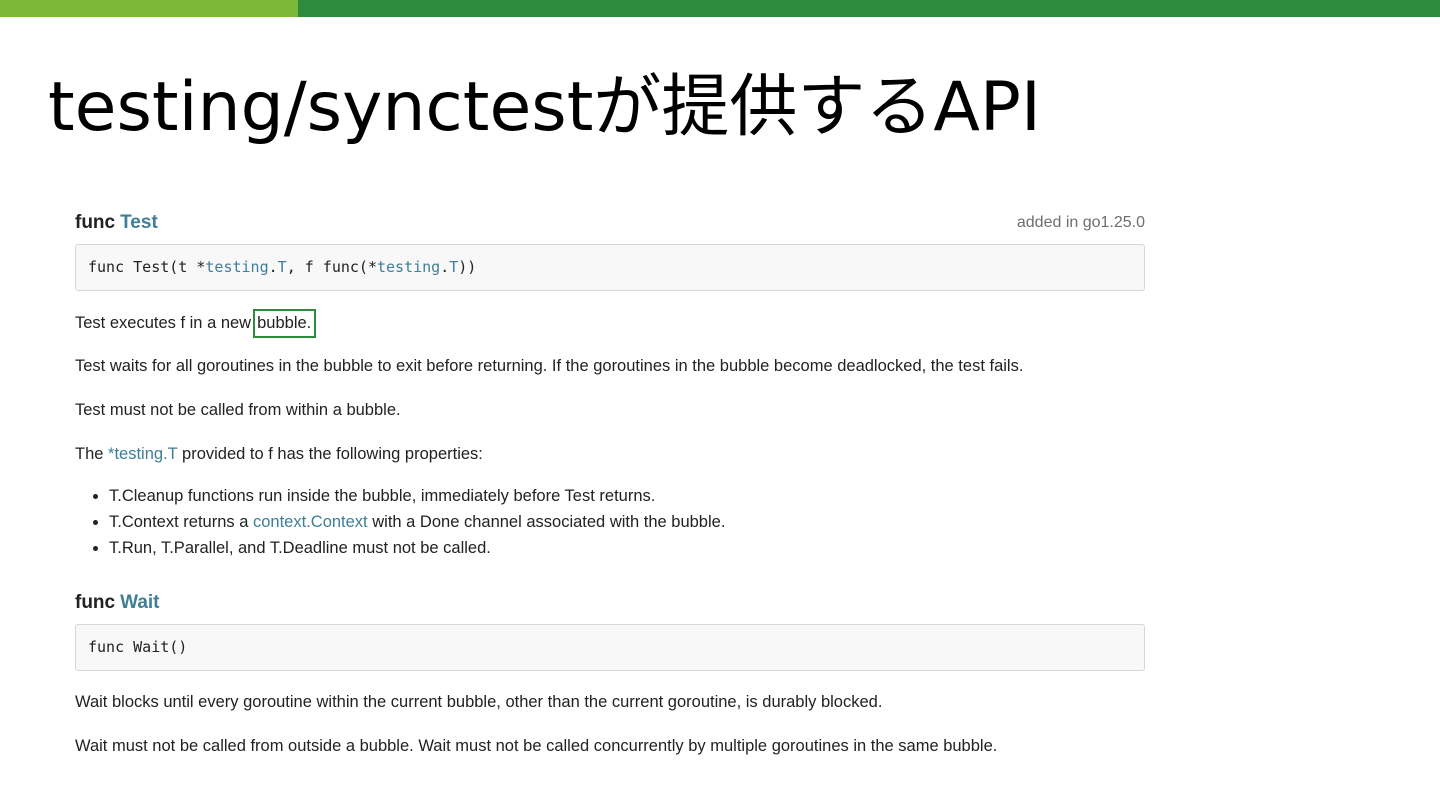 This screenshot has height=810, width=1440. I want to click on testing-t-link: *testing.T, so click(142, 454).